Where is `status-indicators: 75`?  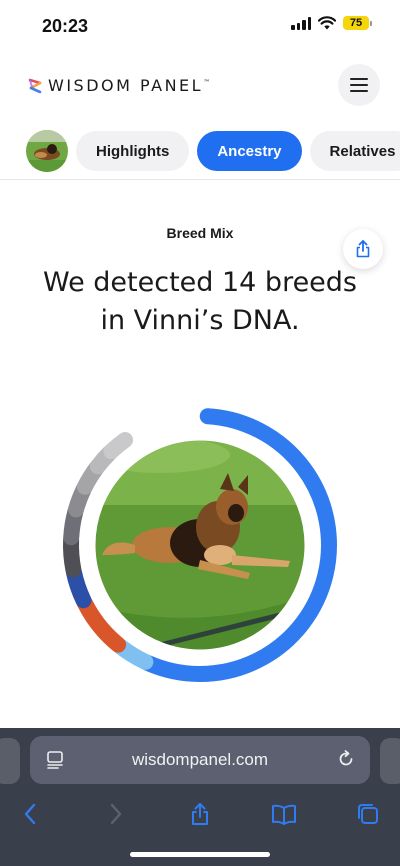 status-indicators: 75 is located at coordinates (331, 23).